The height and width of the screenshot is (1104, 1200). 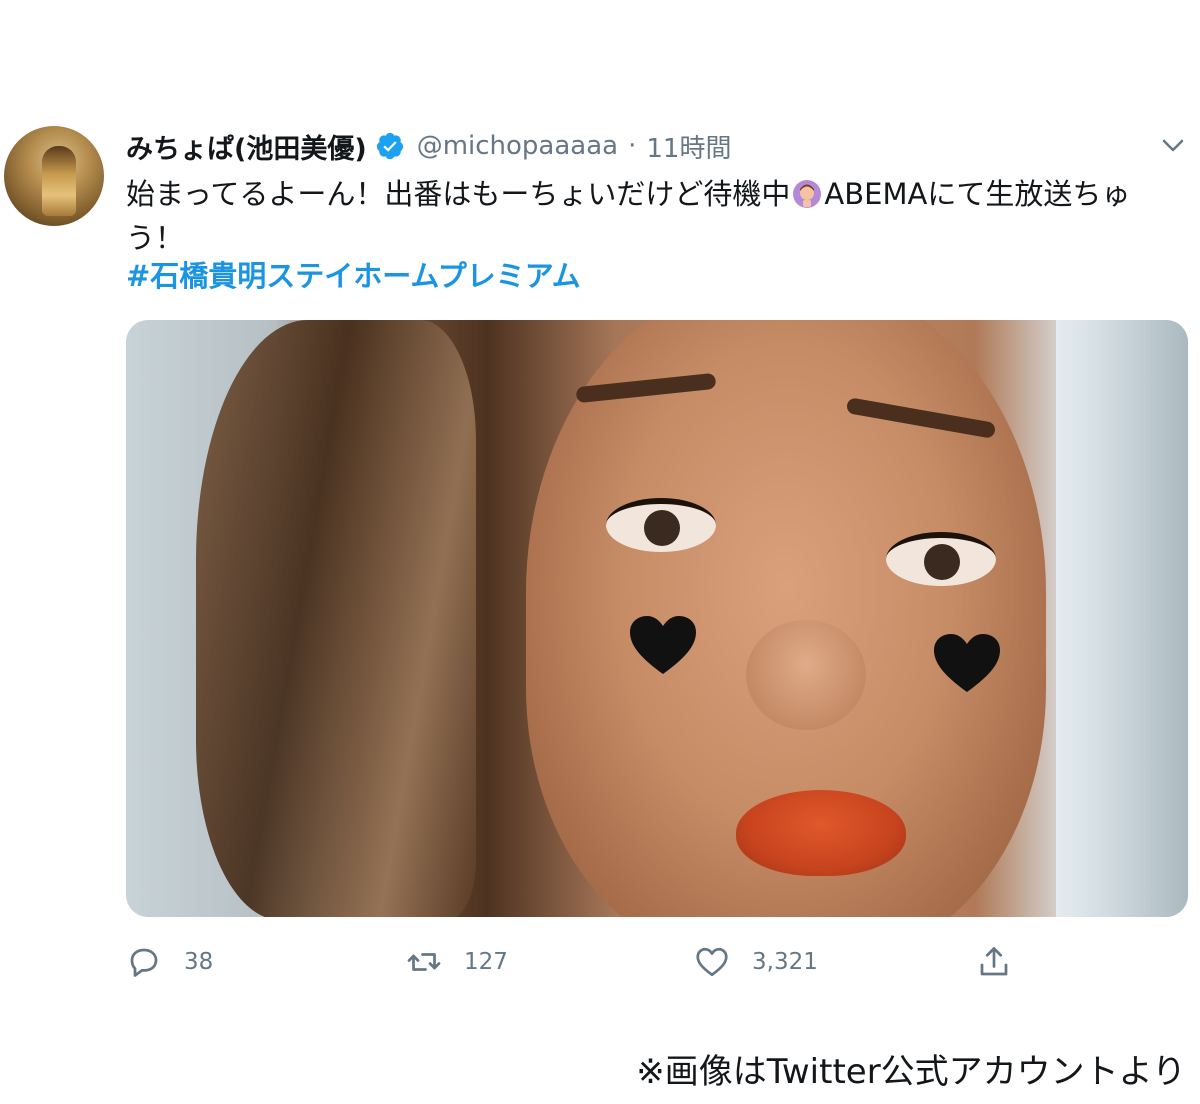 I want to click on photo-left-eye, so click(x=661, y=525).